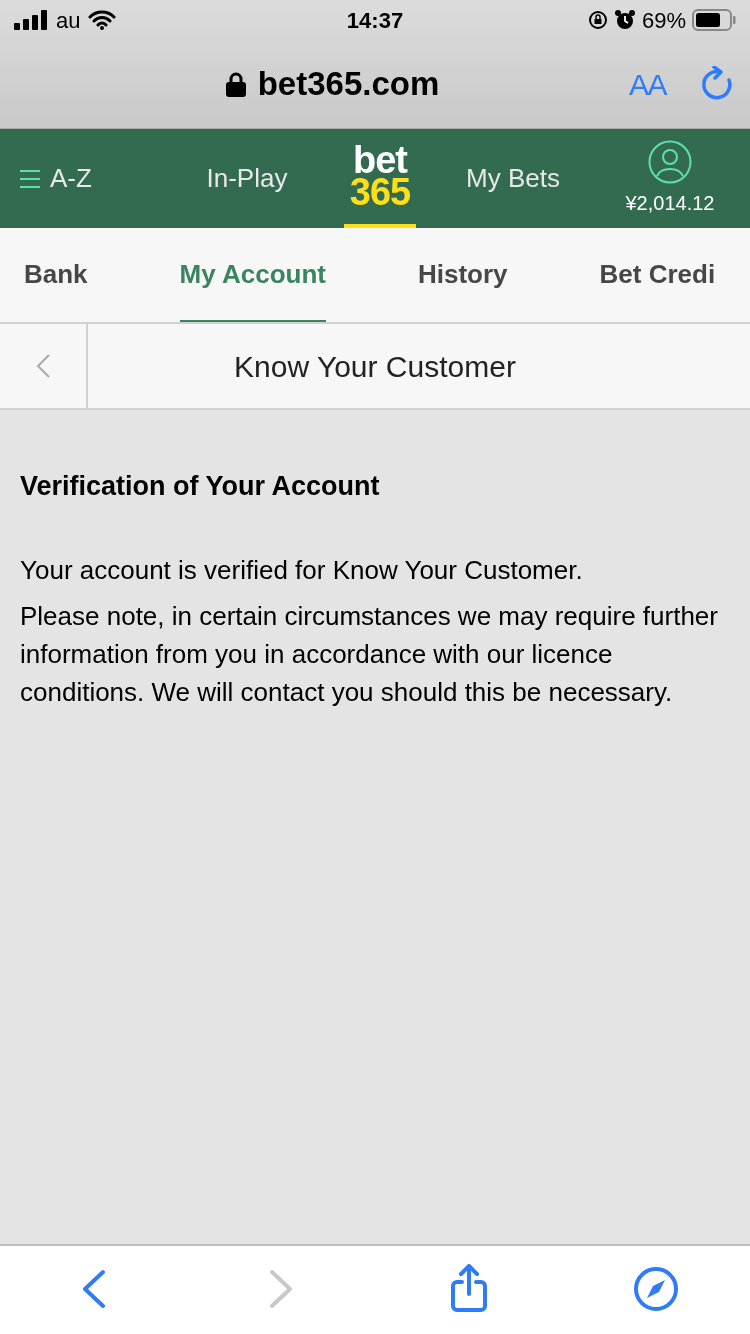  I want to click on chevron-left-icon, so click(43, 366).